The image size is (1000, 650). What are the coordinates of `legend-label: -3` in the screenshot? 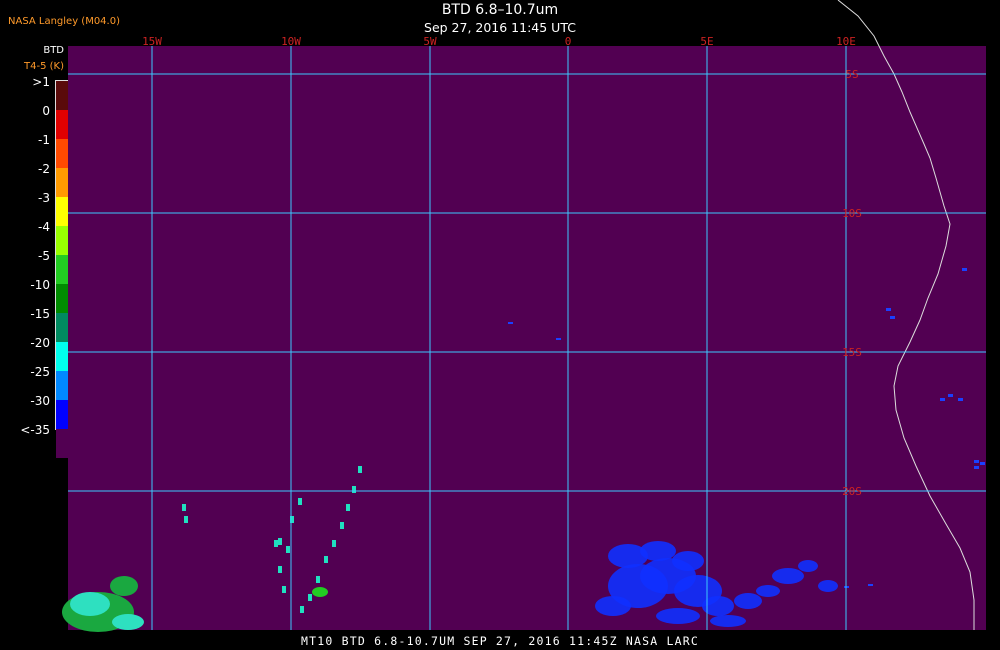 It's located at (44, 198).